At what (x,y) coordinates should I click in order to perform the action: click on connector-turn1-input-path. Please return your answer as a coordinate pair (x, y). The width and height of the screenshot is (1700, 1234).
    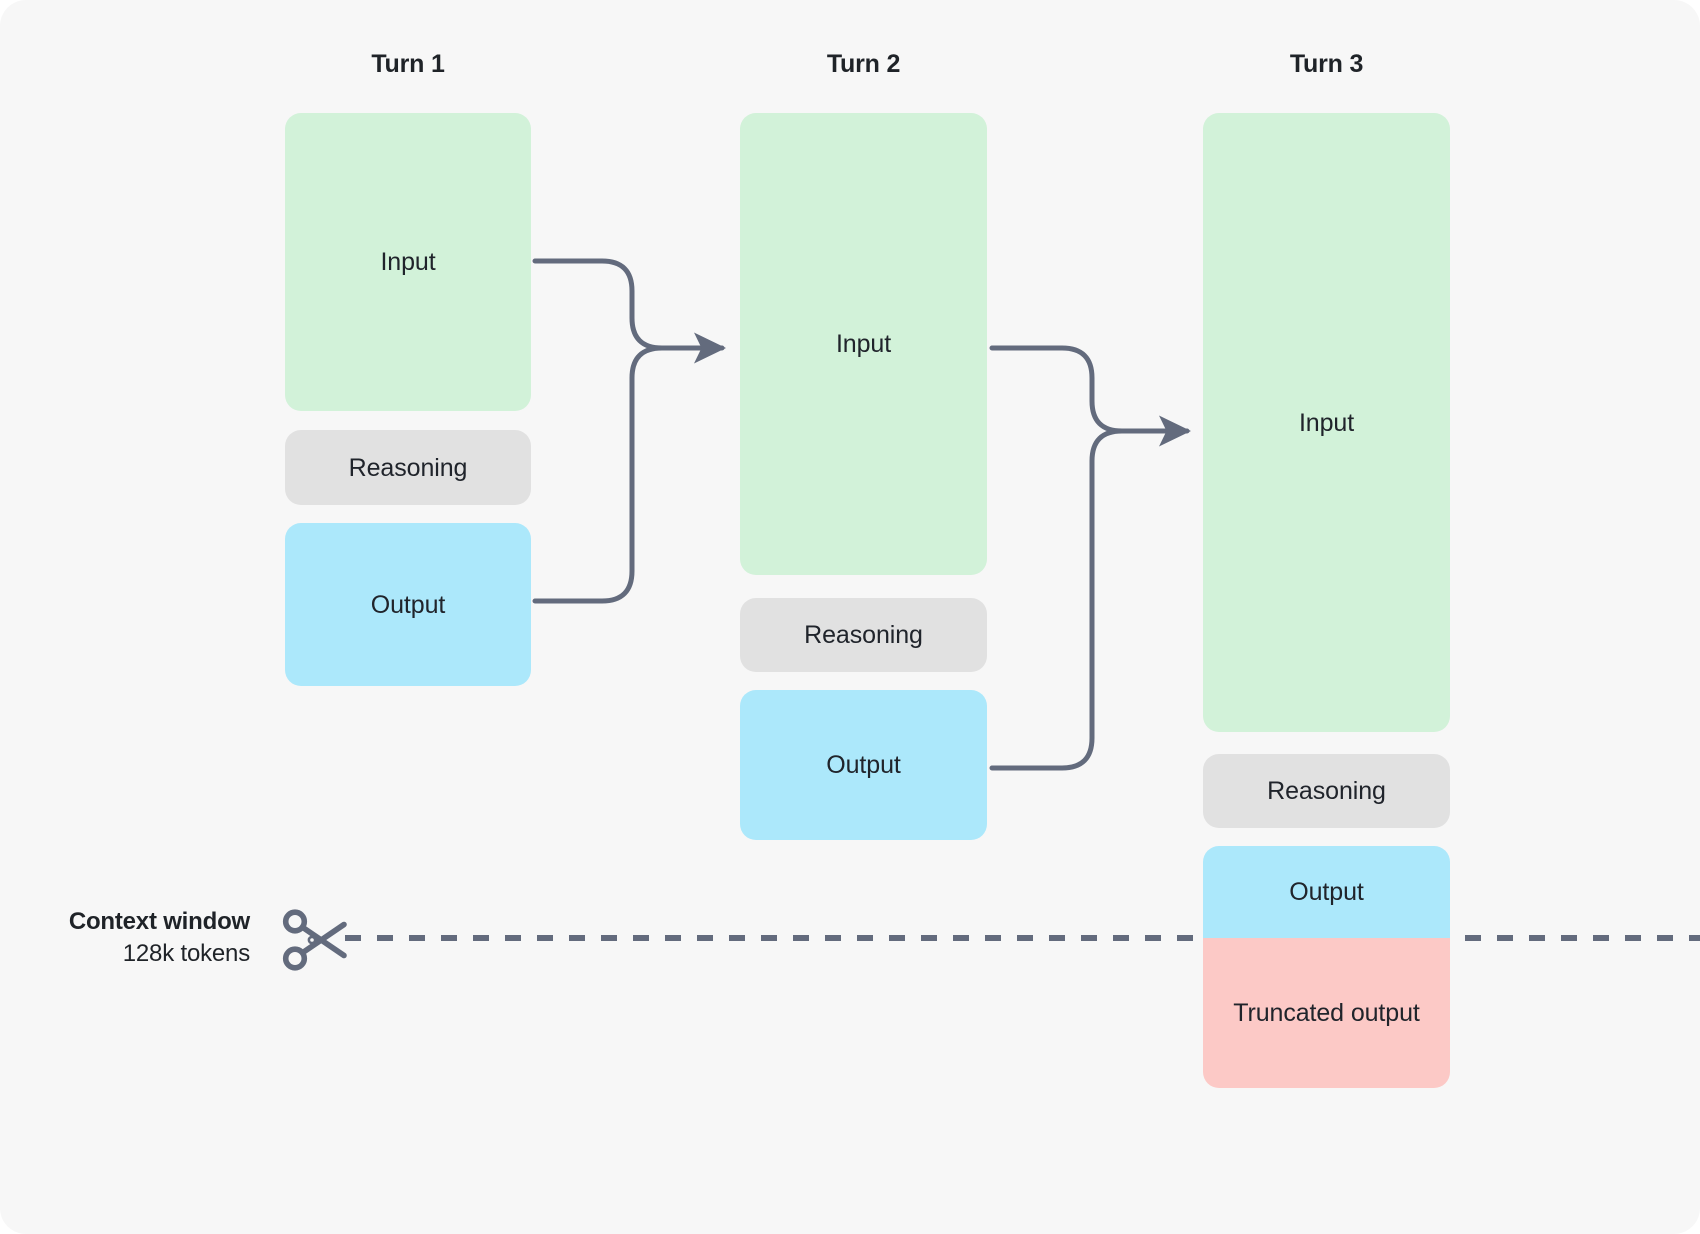
    Looking at the image, I should click on (629, 311).